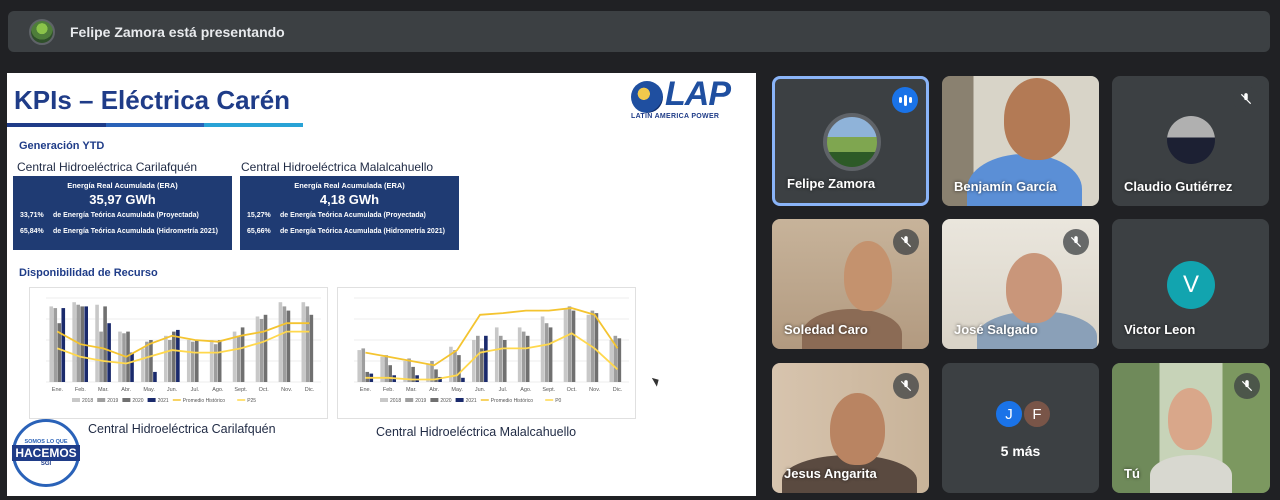  Describe the element at coordinates (850, 284) in the screenshot. I see `participant-tile-soledad: Soledad Caro` at that location.